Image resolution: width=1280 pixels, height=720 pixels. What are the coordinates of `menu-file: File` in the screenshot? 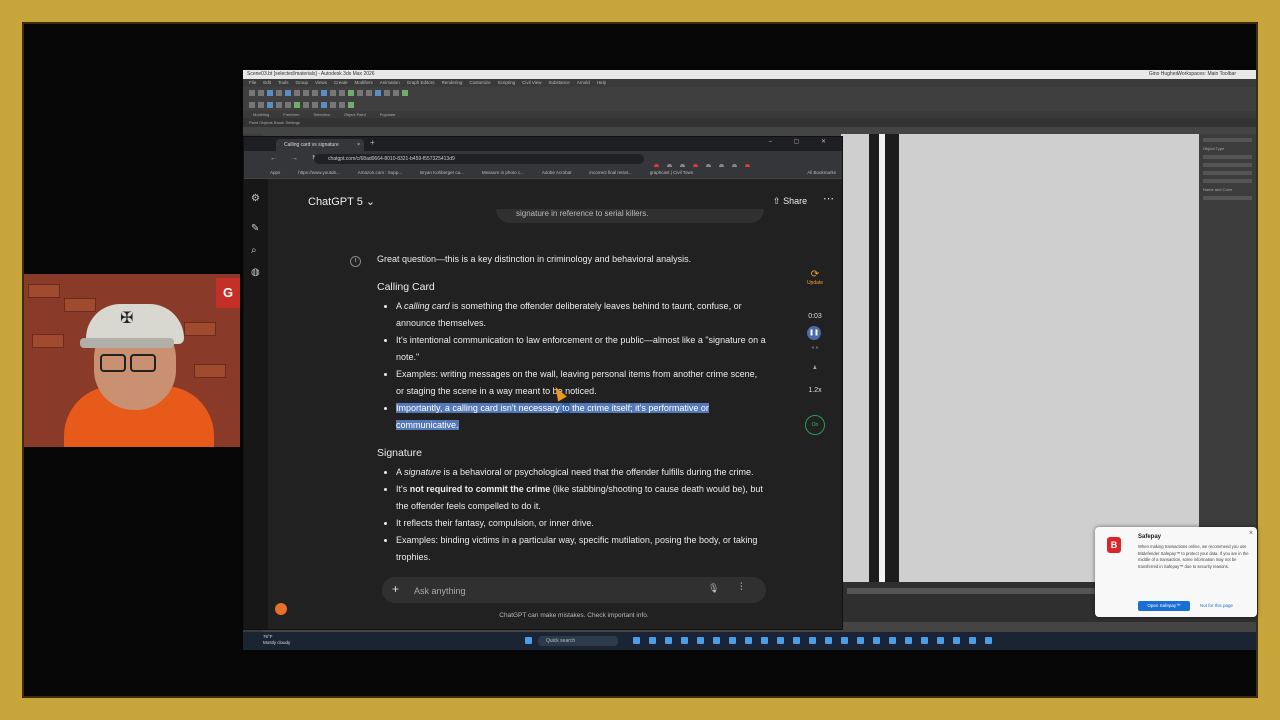 It's located at (252, 82).